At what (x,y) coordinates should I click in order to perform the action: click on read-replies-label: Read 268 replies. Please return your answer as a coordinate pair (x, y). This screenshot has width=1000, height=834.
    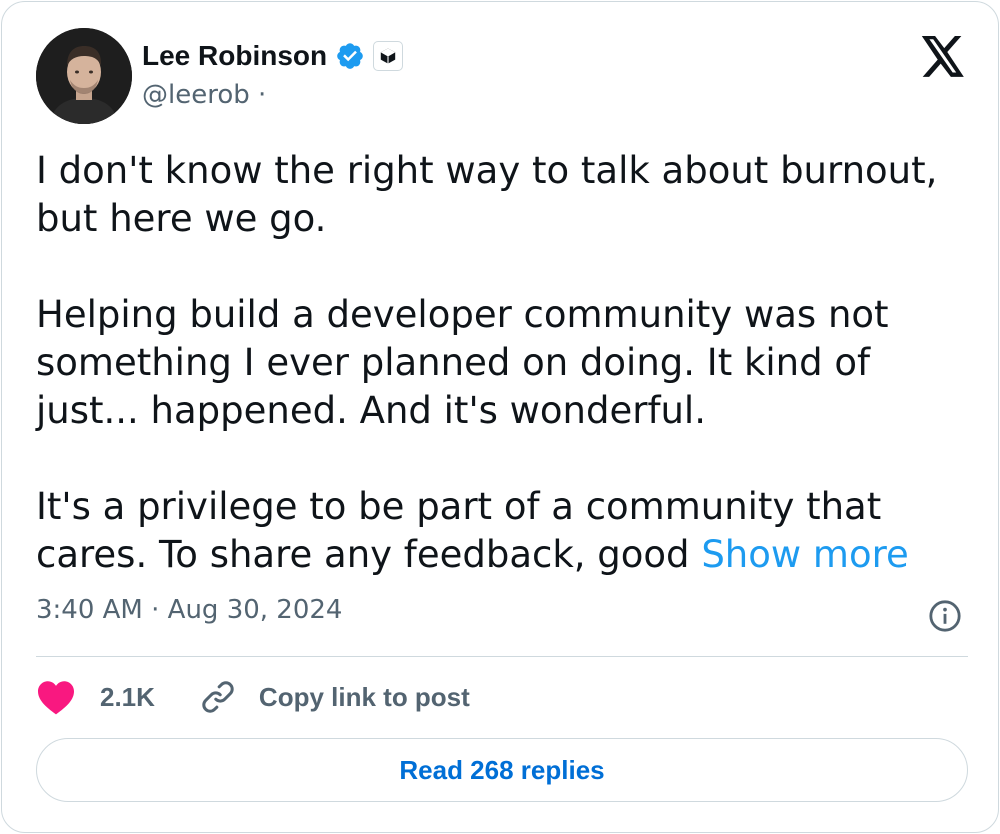
    Looking at the image, I should click on (502, 769).